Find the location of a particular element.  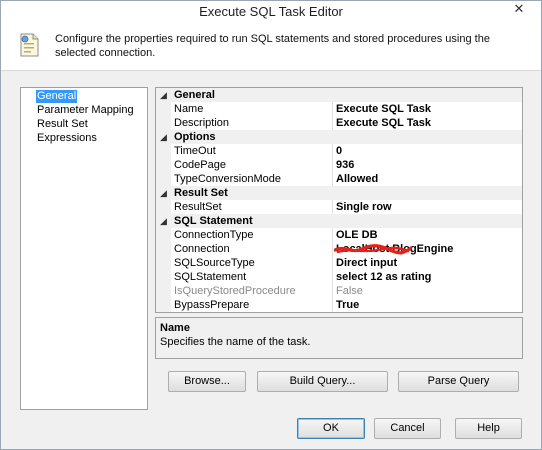

category-result-set: ◢ Result Set is located at coordinates (339, 193).